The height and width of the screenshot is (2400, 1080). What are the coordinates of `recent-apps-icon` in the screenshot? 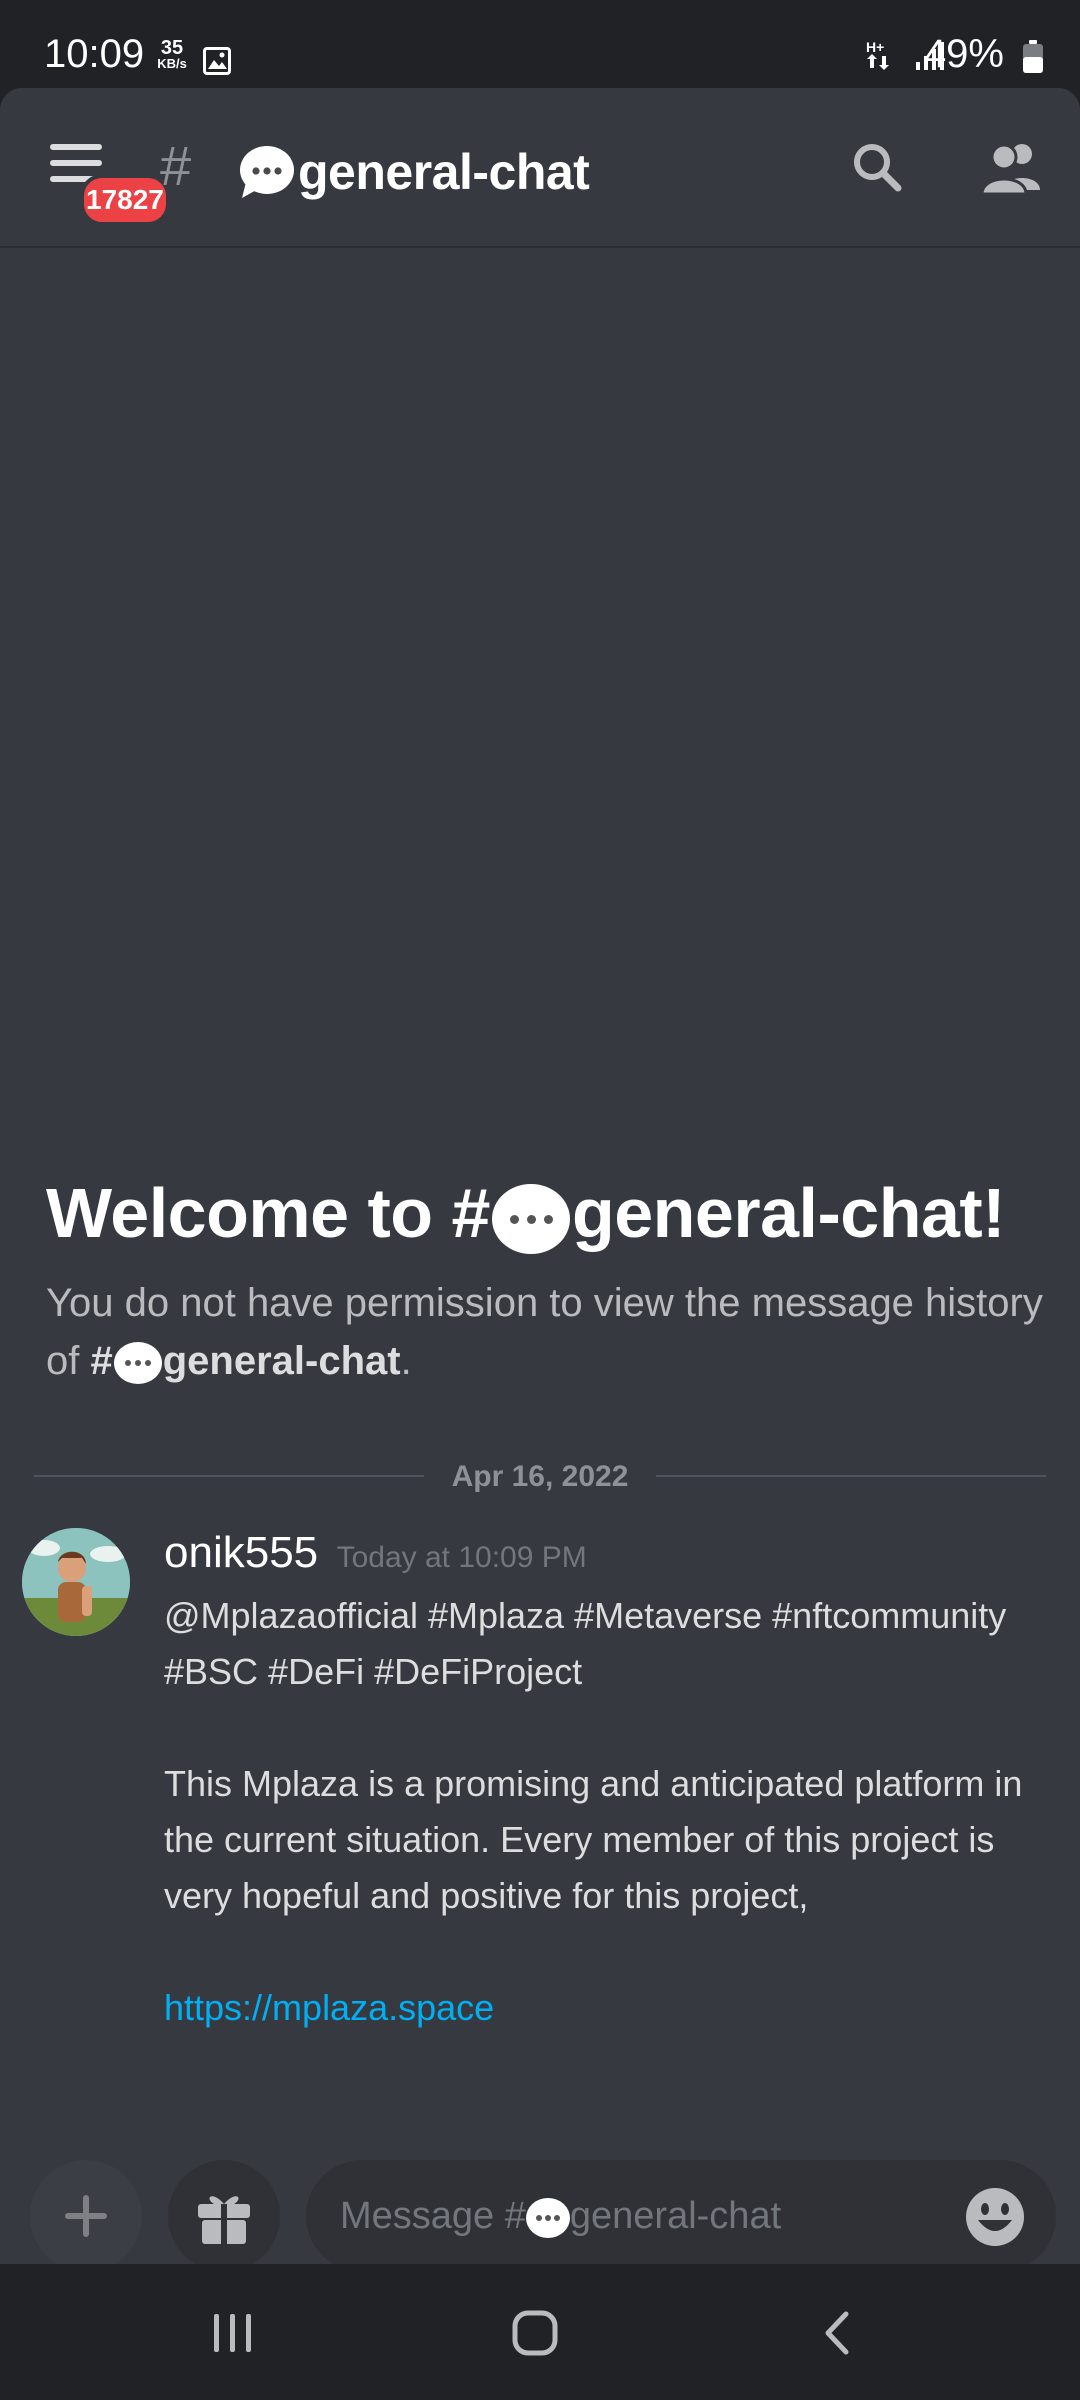 It's located at (233, 2335).